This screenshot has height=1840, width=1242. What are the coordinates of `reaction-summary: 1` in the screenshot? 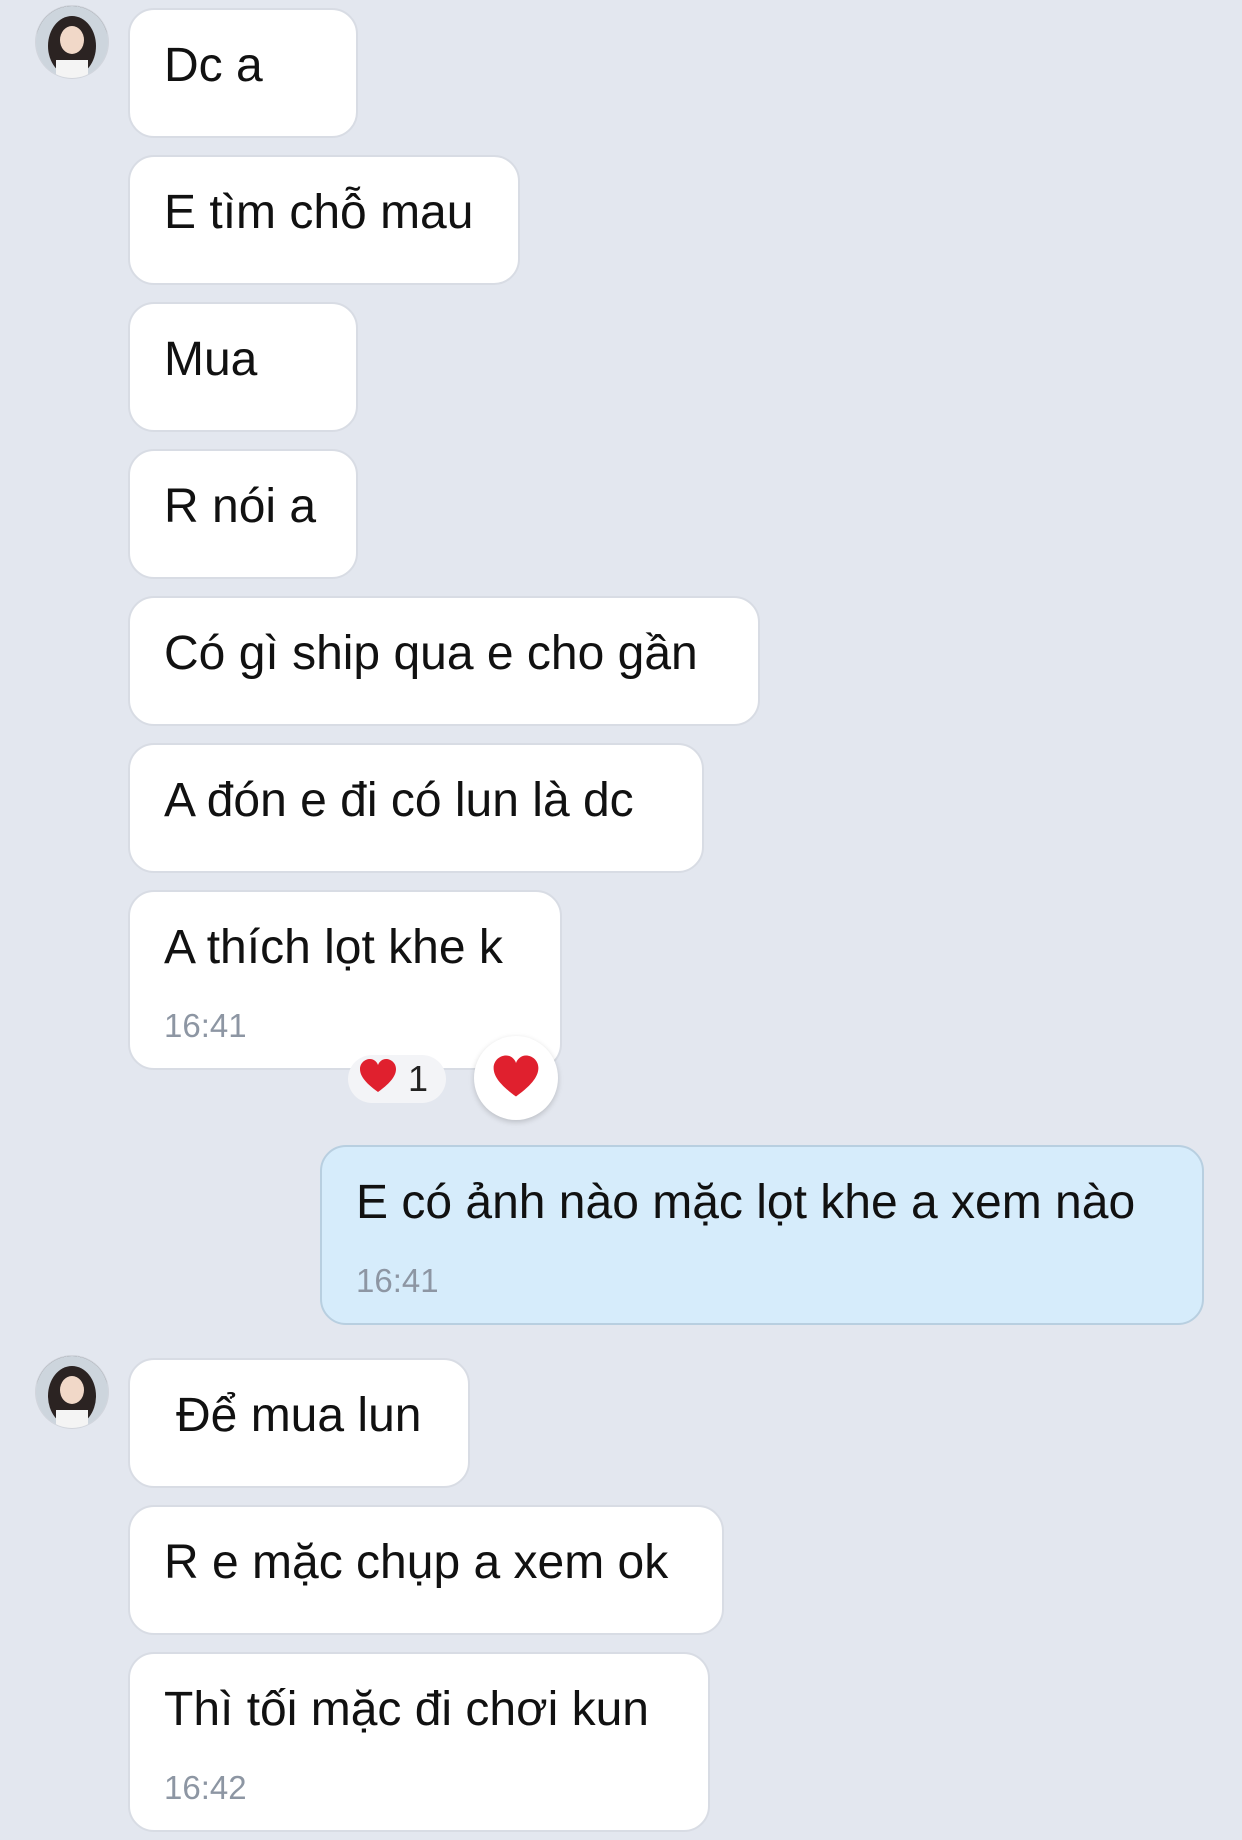 It's located at (397, 1079).